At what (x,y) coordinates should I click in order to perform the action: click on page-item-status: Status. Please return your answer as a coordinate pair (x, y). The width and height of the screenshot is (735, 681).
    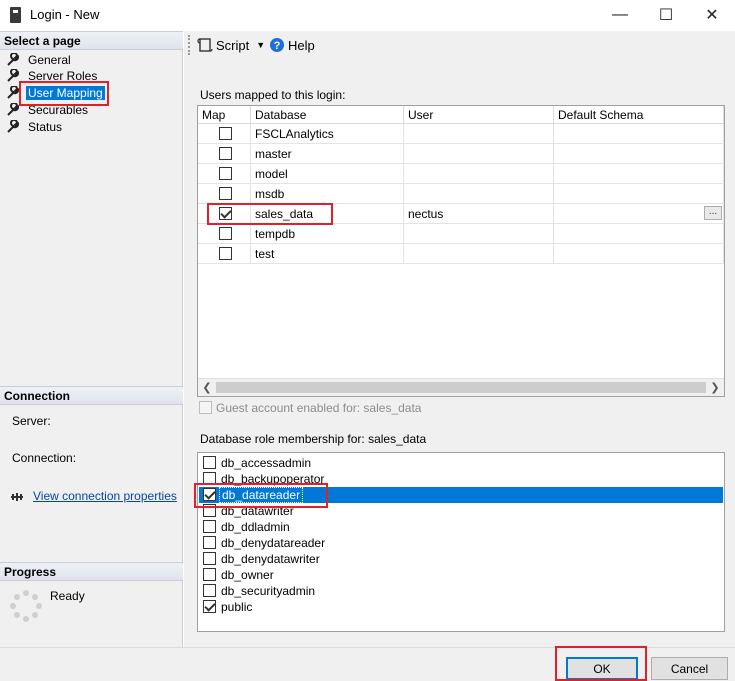
    Looking at the image, I should click on (35, 127).